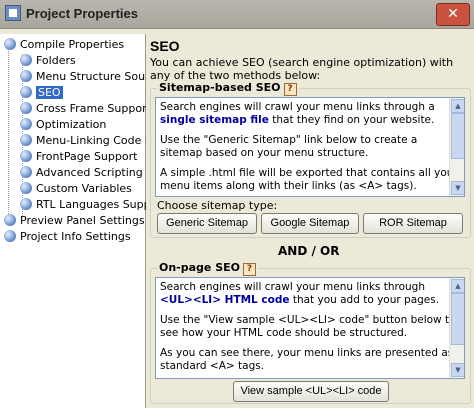 This screenshot has height=408, width=474. I want to click on onpage-seo-title: On-page SEO?, so click(207, 268).